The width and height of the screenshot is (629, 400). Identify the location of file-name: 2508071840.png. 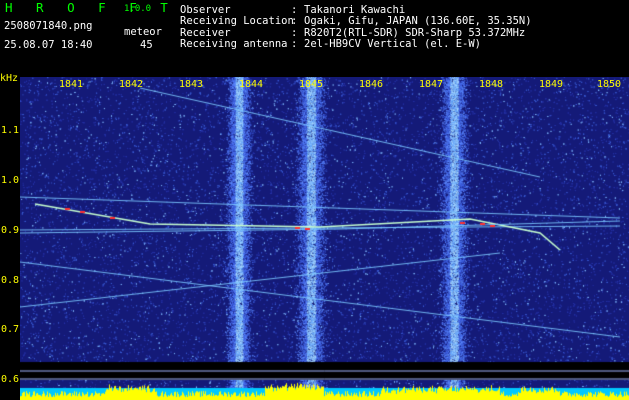
(48, 26).